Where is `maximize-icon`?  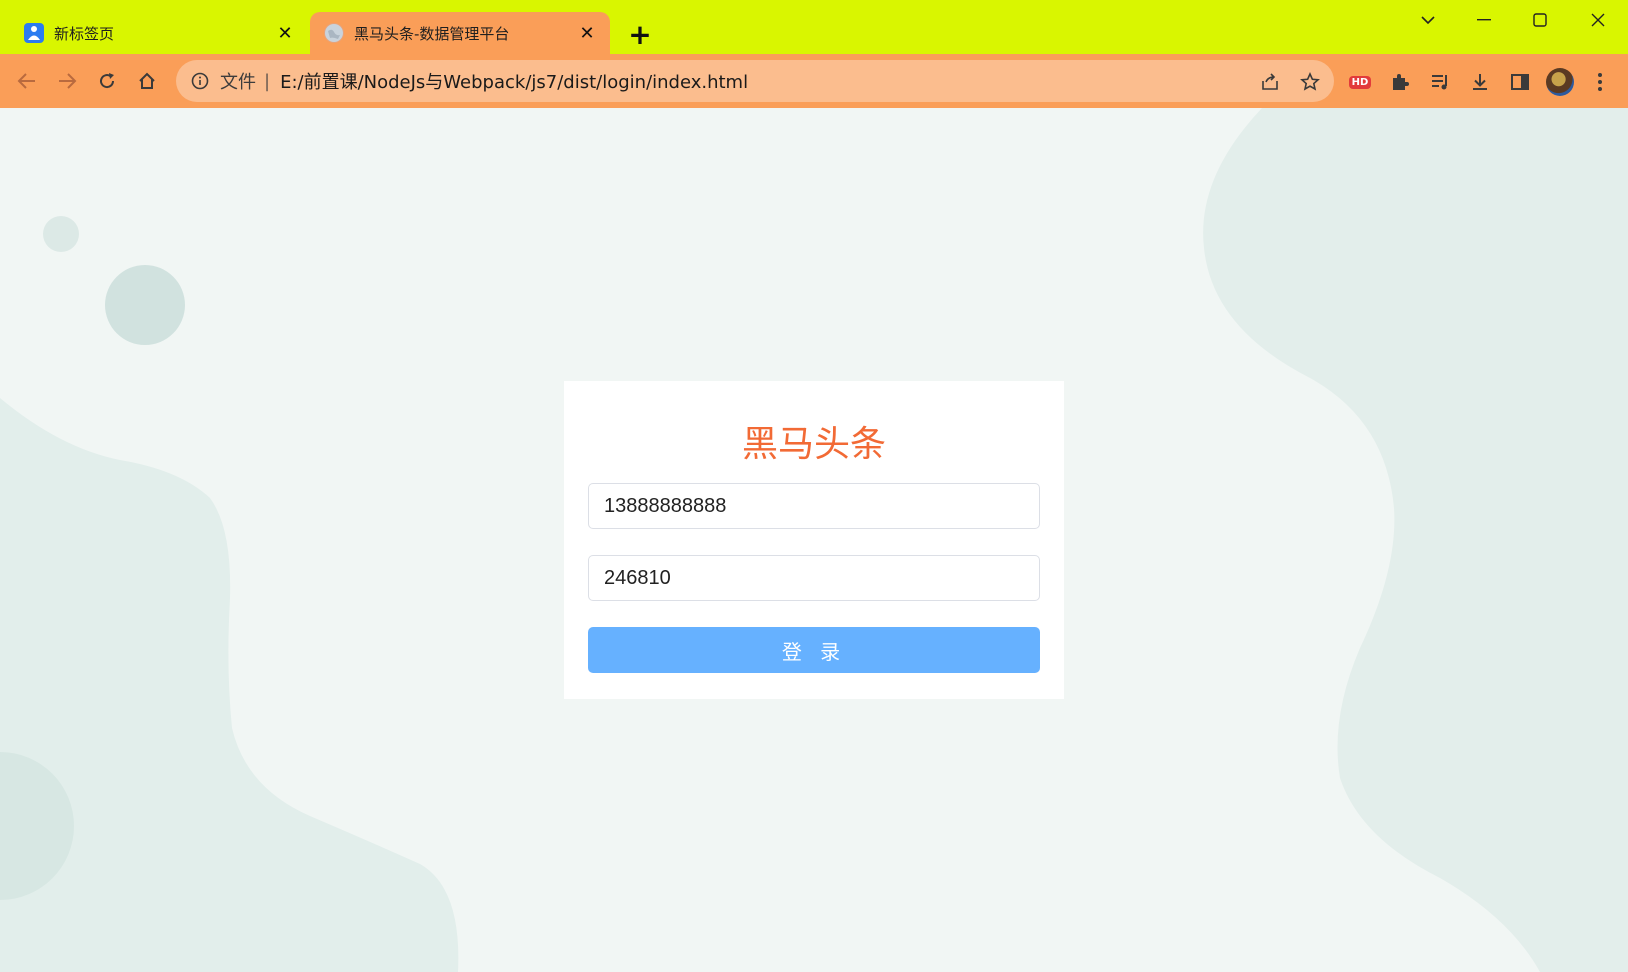
maximize-icon is located at coordinates (1540, 20).